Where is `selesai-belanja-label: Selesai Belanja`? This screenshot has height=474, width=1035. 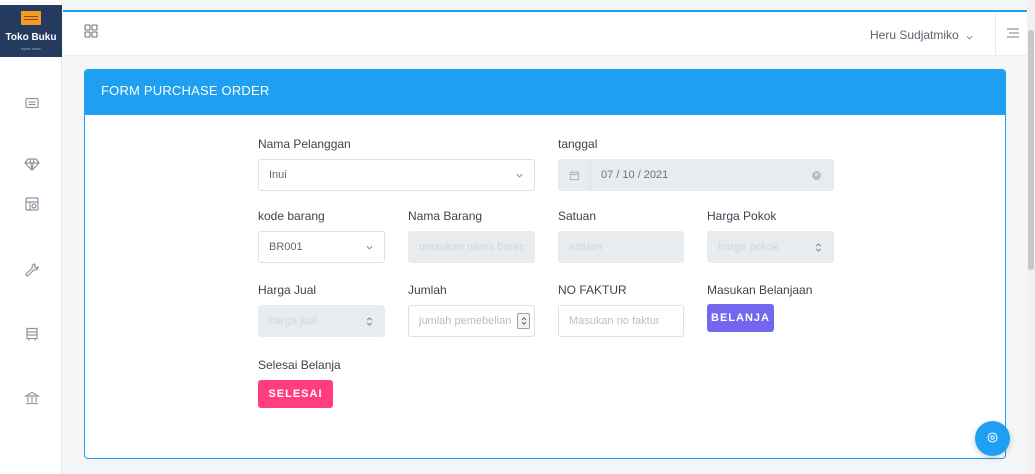
selesai-belanja-label: Selesai Belanja is located at coordinates (299, 365).